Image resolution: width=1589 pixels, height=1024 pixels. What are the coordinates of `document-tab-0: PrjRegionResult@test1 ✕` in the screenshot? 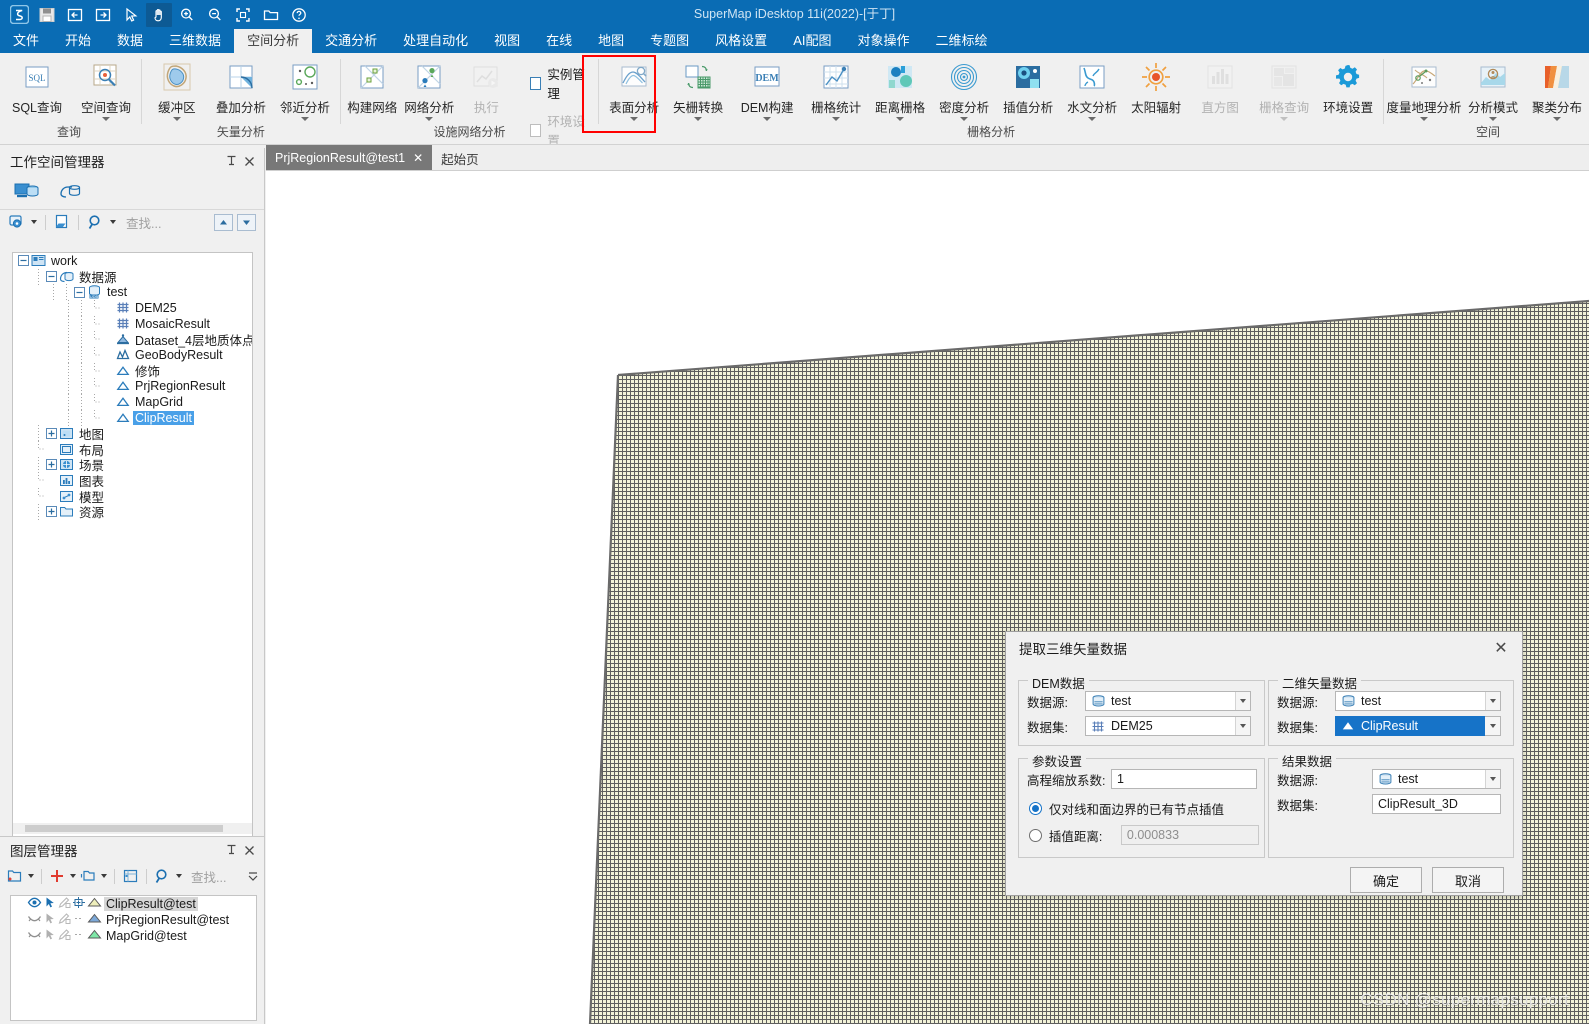 It's located at (349, 157).